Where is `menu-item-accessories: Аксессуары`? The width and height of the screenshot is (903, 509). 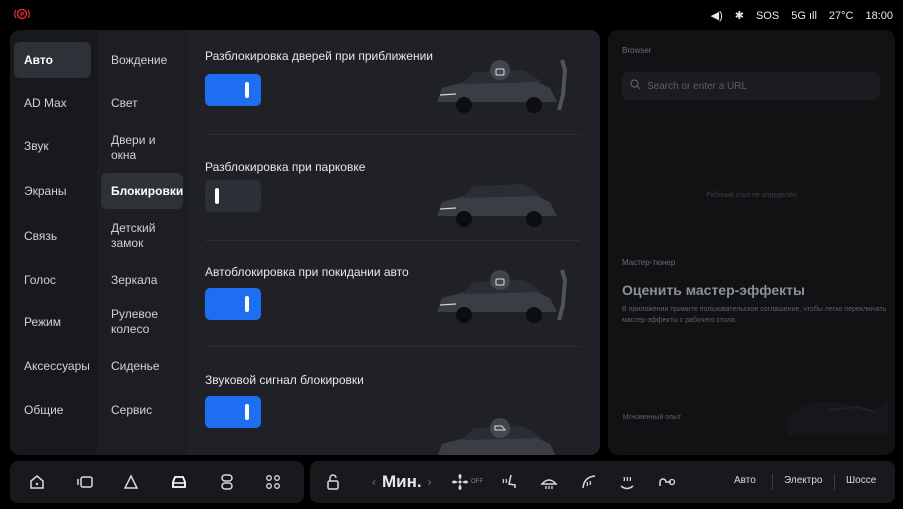 menu-item-accessories: Аксессуары is located at coordinates (52, 366).